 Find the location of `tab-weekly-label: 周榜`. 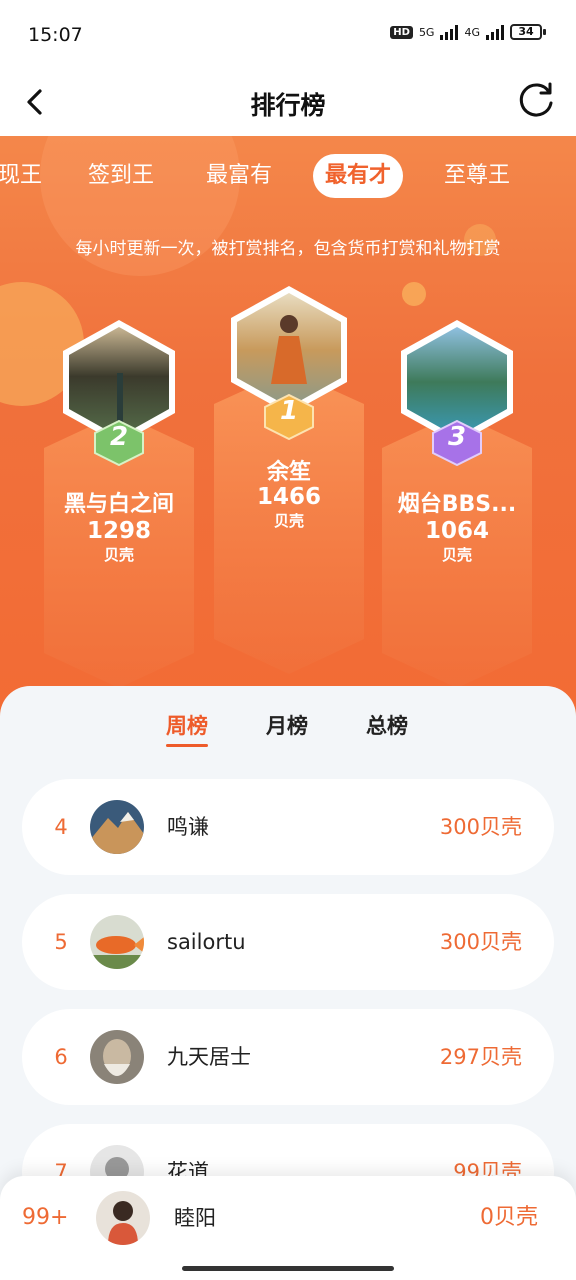

tab-weekly-label: 周榜 is located at coordinates (187, 726).